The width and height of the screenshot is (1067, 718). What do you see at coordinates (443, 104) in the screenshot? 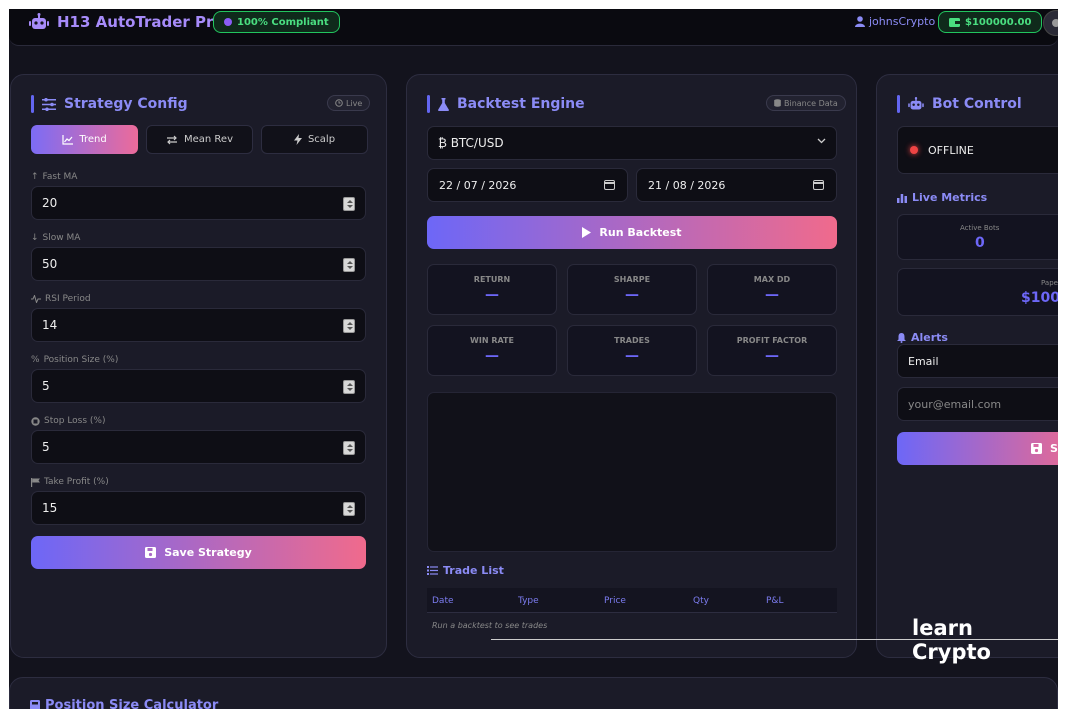
I see `flask-icon` at bounding box center [443, 104].